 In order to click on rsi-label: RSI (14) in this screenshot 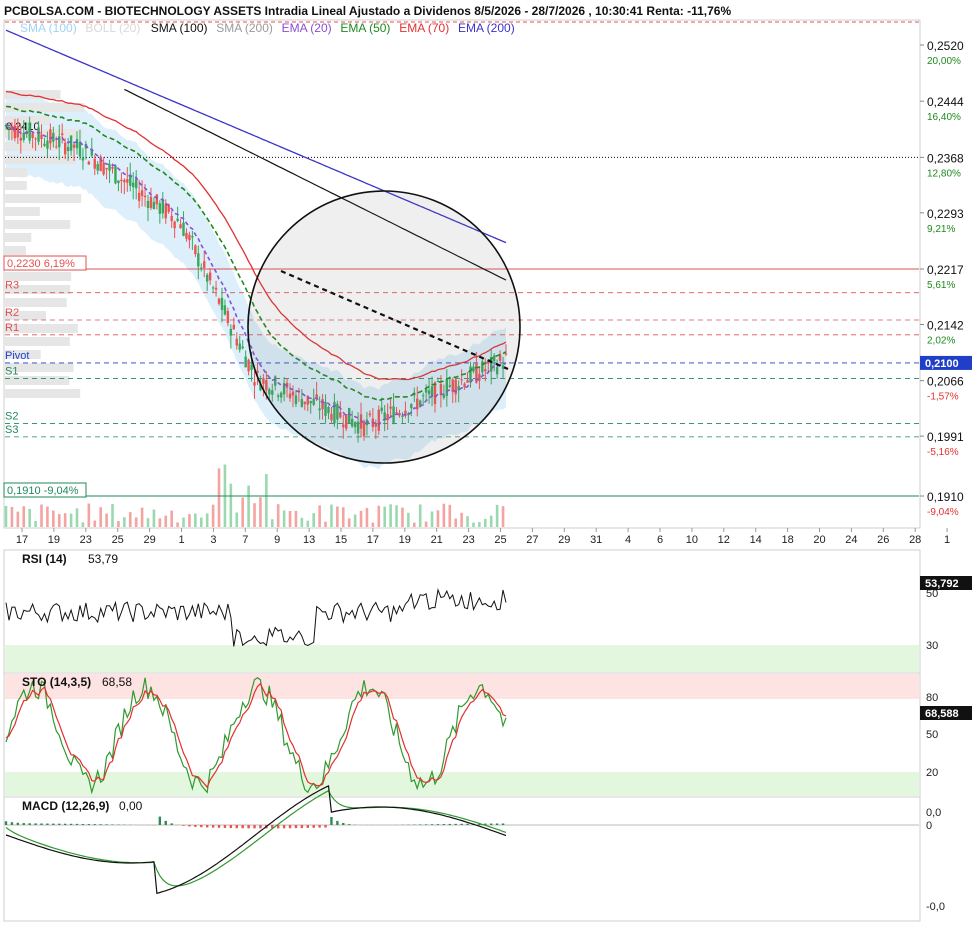, I will do `click(44, 559)`.